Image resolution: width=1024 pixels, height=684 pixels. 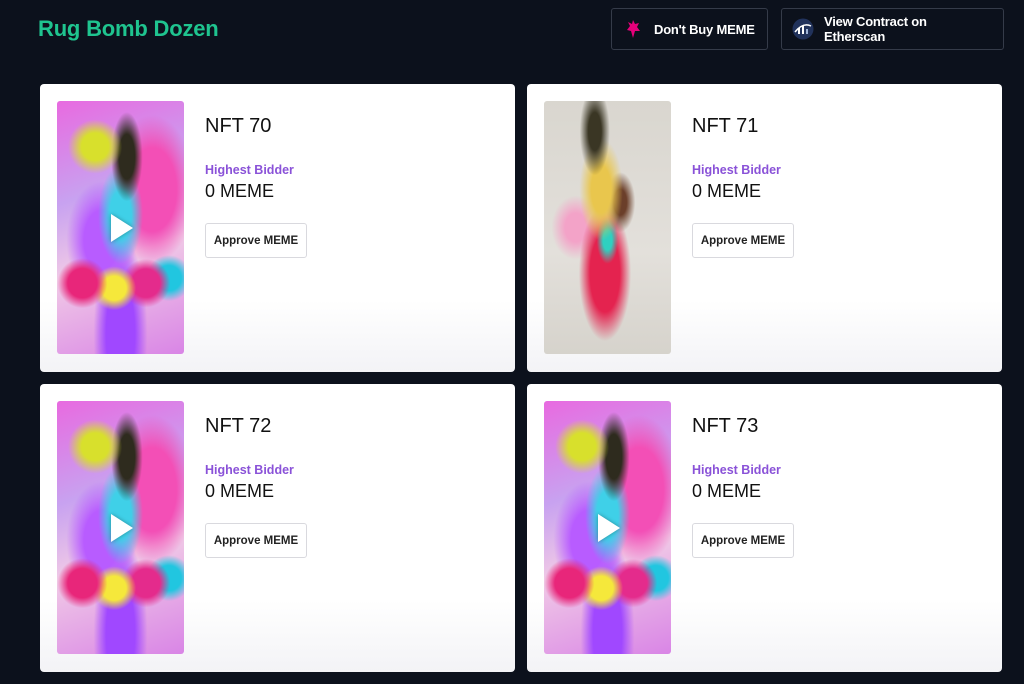 I want to click on nft-title: NFT 72, so click(x=238, y=426).